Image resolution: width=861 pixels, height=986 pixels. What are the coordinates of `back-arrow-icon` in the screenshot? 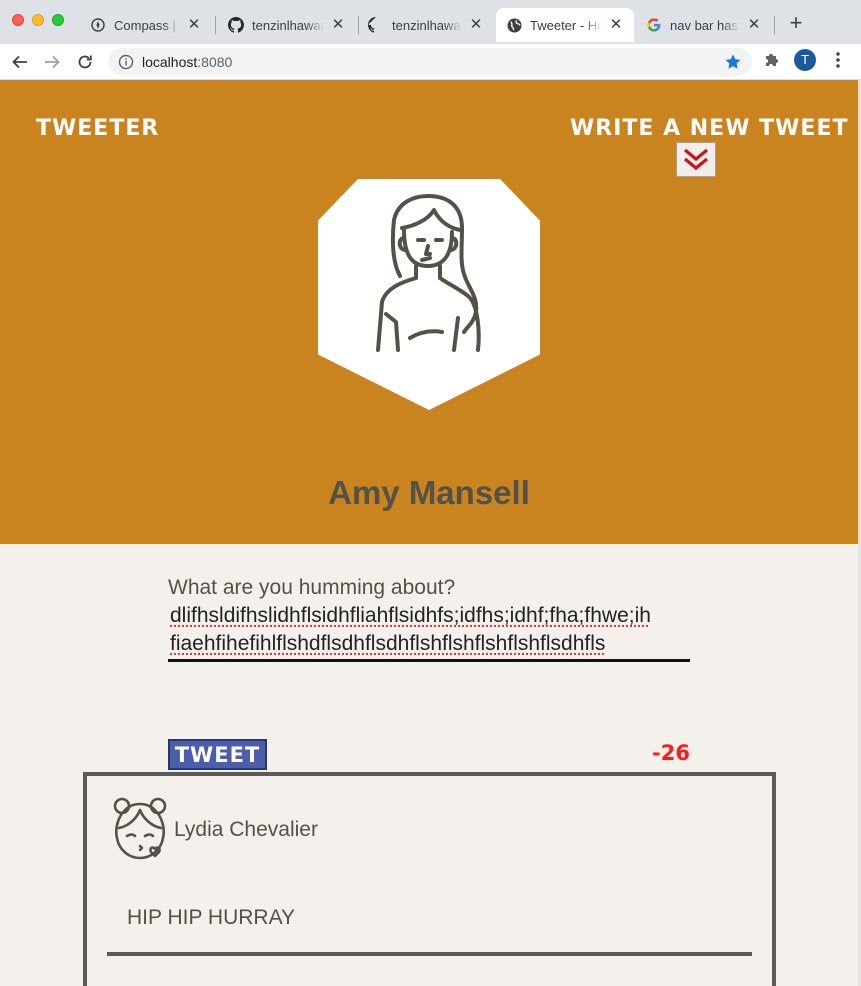 It's located at (19, 62).